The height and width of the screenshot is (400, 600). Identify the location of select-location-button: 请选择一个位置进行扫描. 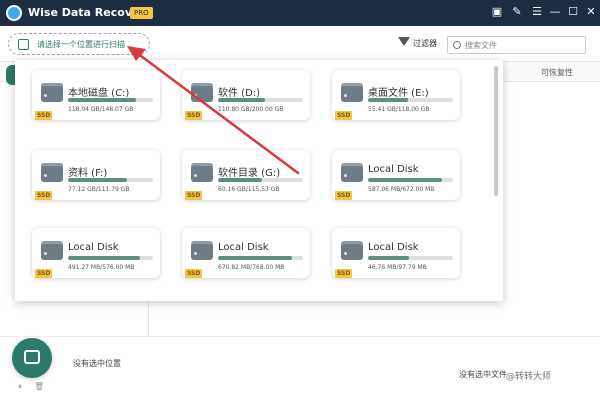
(79, 44).